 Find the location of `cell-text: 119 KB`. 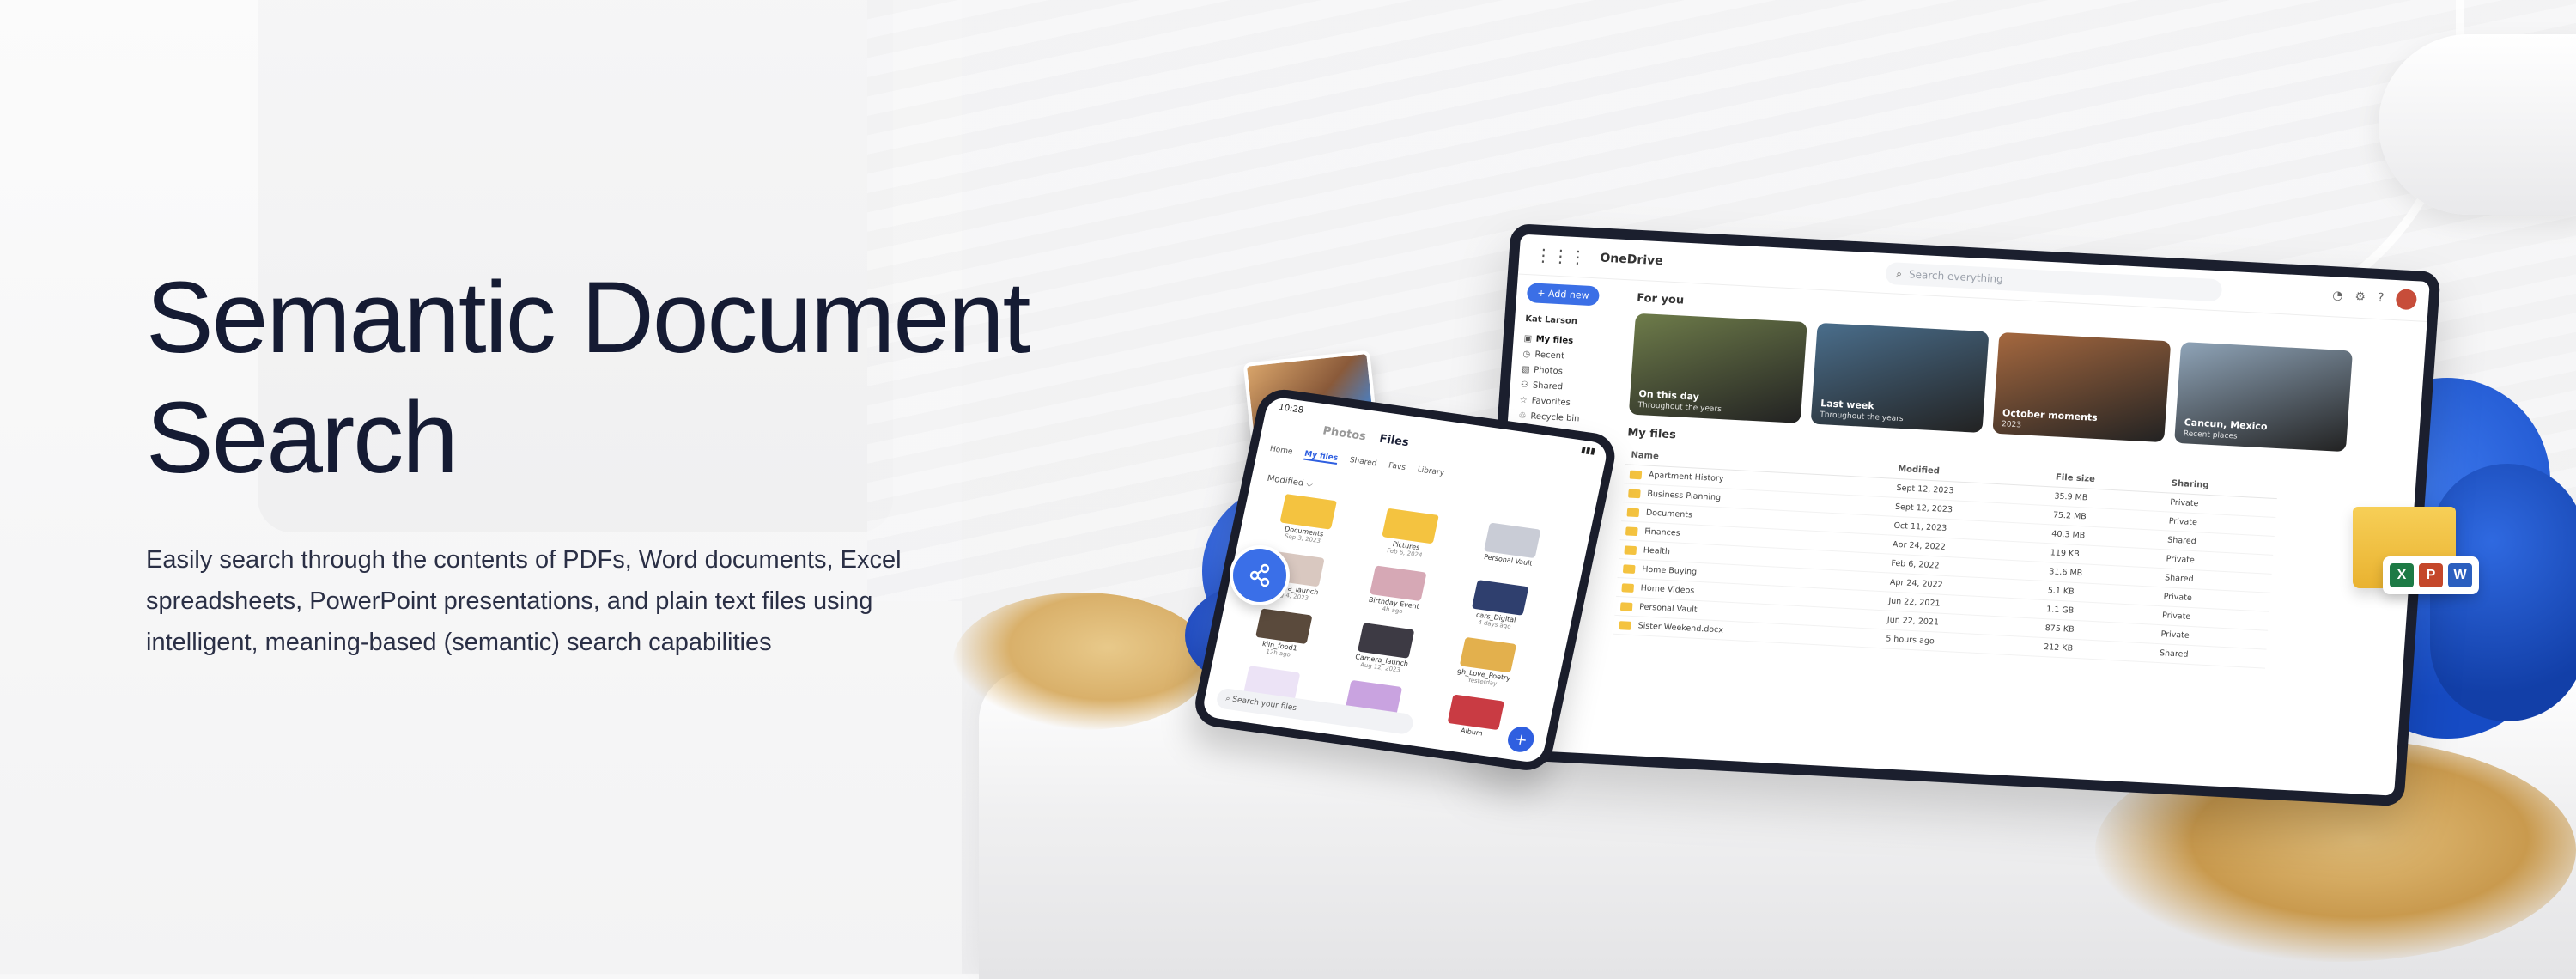

cell-text: 119 KB is located at coordinates (2065, 554).